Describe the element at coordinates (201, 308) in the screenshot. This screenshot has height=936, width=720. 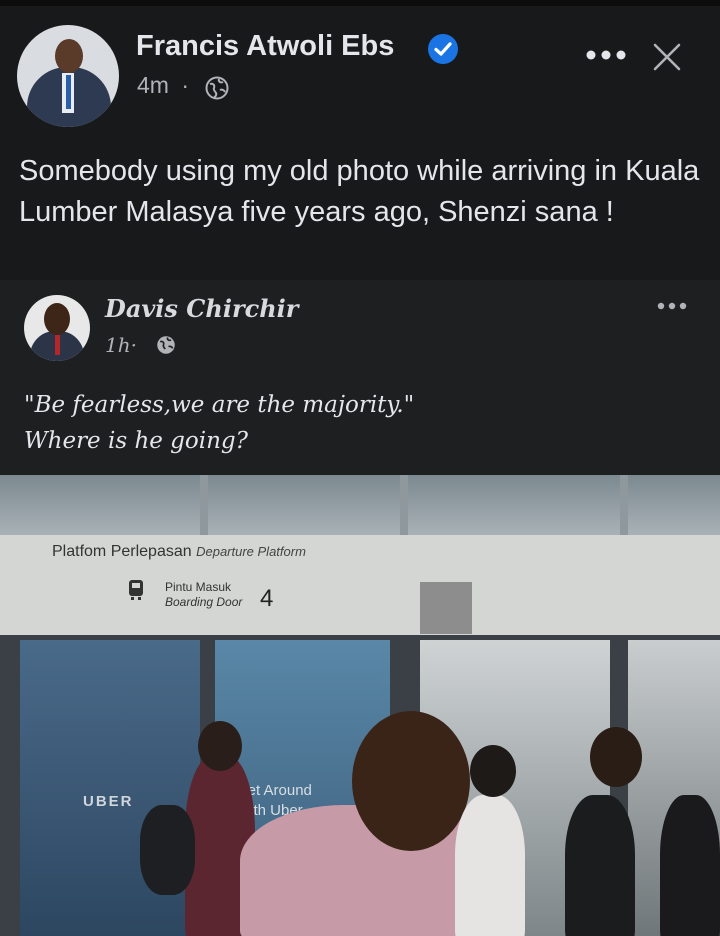
I see `shared-author-name: Davis Chirchir` at that location.